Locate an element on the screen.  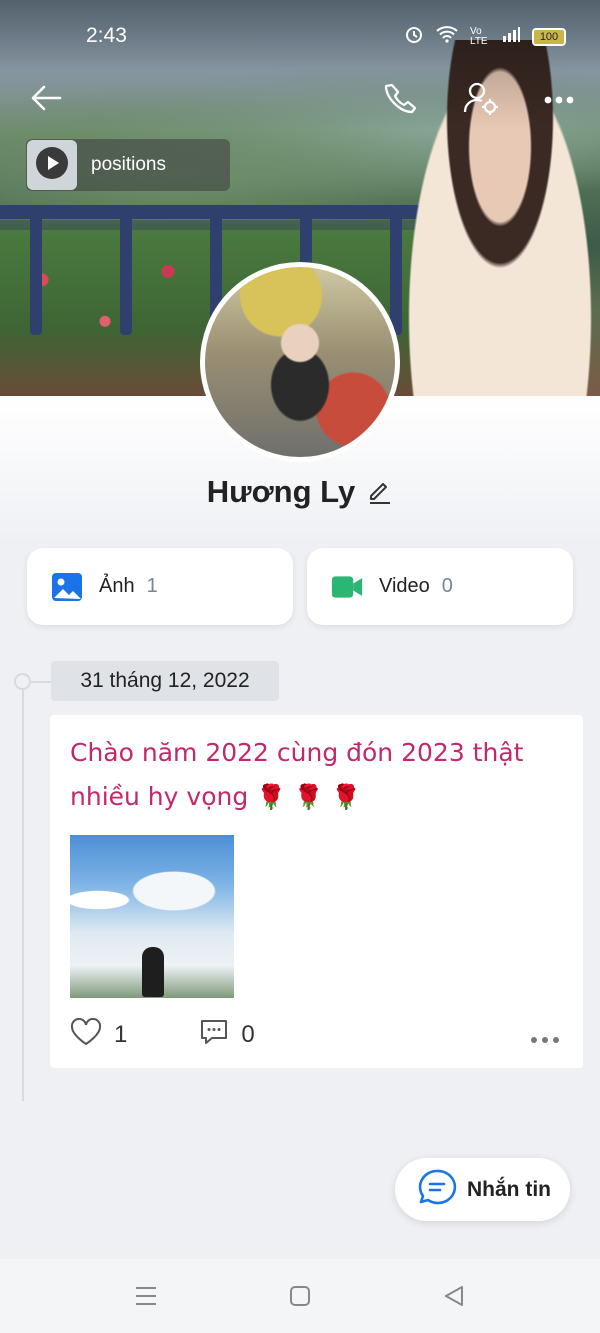
profile-settings-button is located at coordinates (481, 100).